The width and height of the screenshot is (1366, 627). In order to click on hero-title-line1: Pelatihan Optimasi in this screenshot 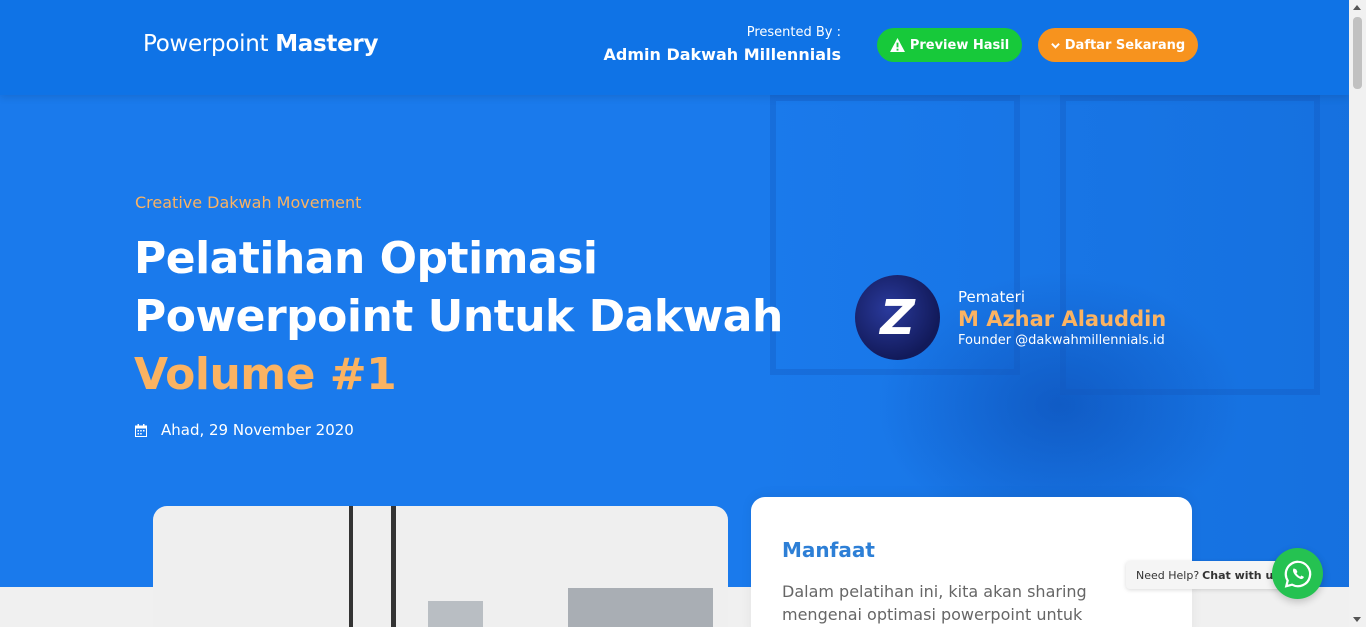, I will do `click(366, 258)`.